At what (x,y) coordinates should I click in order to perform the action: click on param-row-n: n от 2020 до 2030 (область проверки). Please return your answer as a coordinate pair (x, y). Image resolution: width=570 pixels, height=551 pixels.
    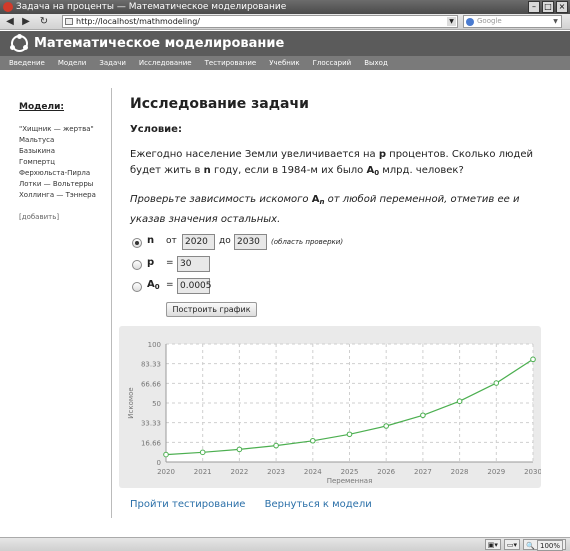
    Looking at the image, I should click on (340, 244).